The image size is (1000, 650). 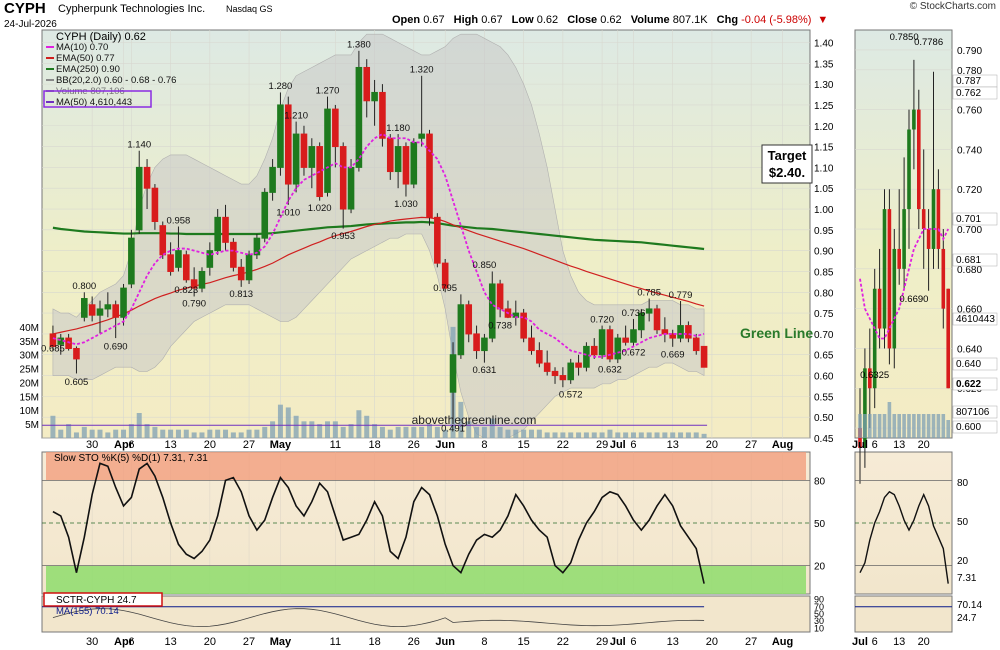 What do you see at coordinates (85, 58) in the screenshot?
I see `legend-item: EMA(50) 0.77` at bounding box center [85, 58].